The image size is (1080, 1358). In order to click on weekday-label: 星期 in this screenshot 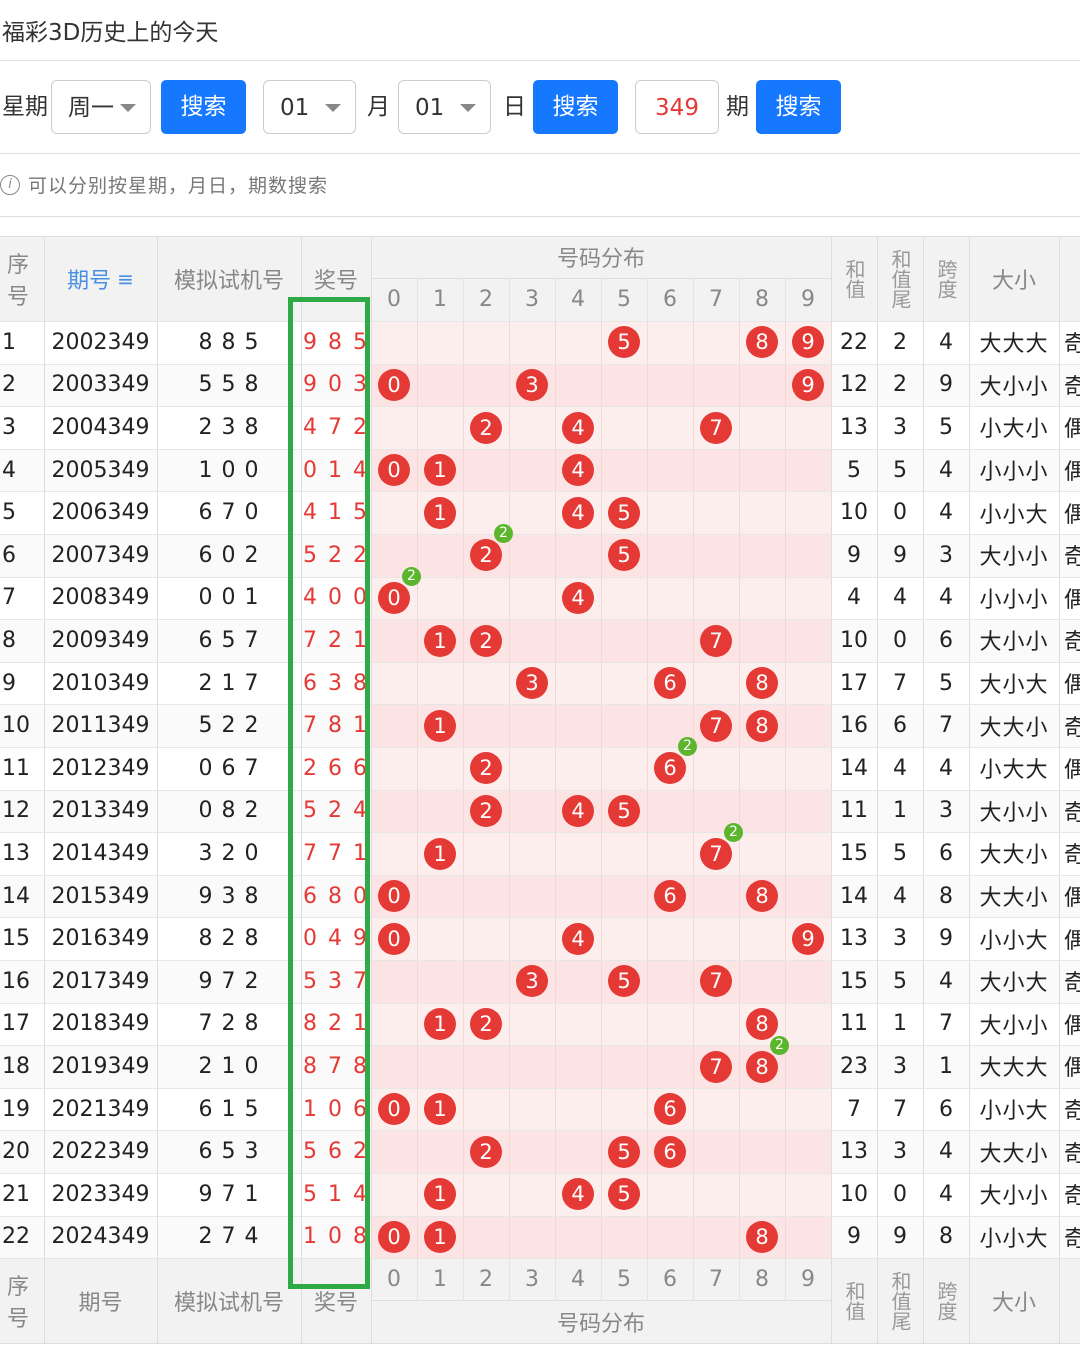, I will do `click(25, 107)`.